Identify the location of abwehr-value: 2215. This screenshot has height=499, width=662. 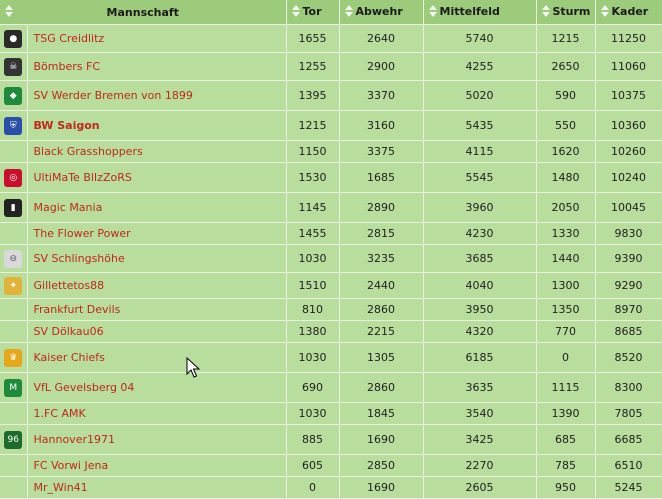
(381, 331).